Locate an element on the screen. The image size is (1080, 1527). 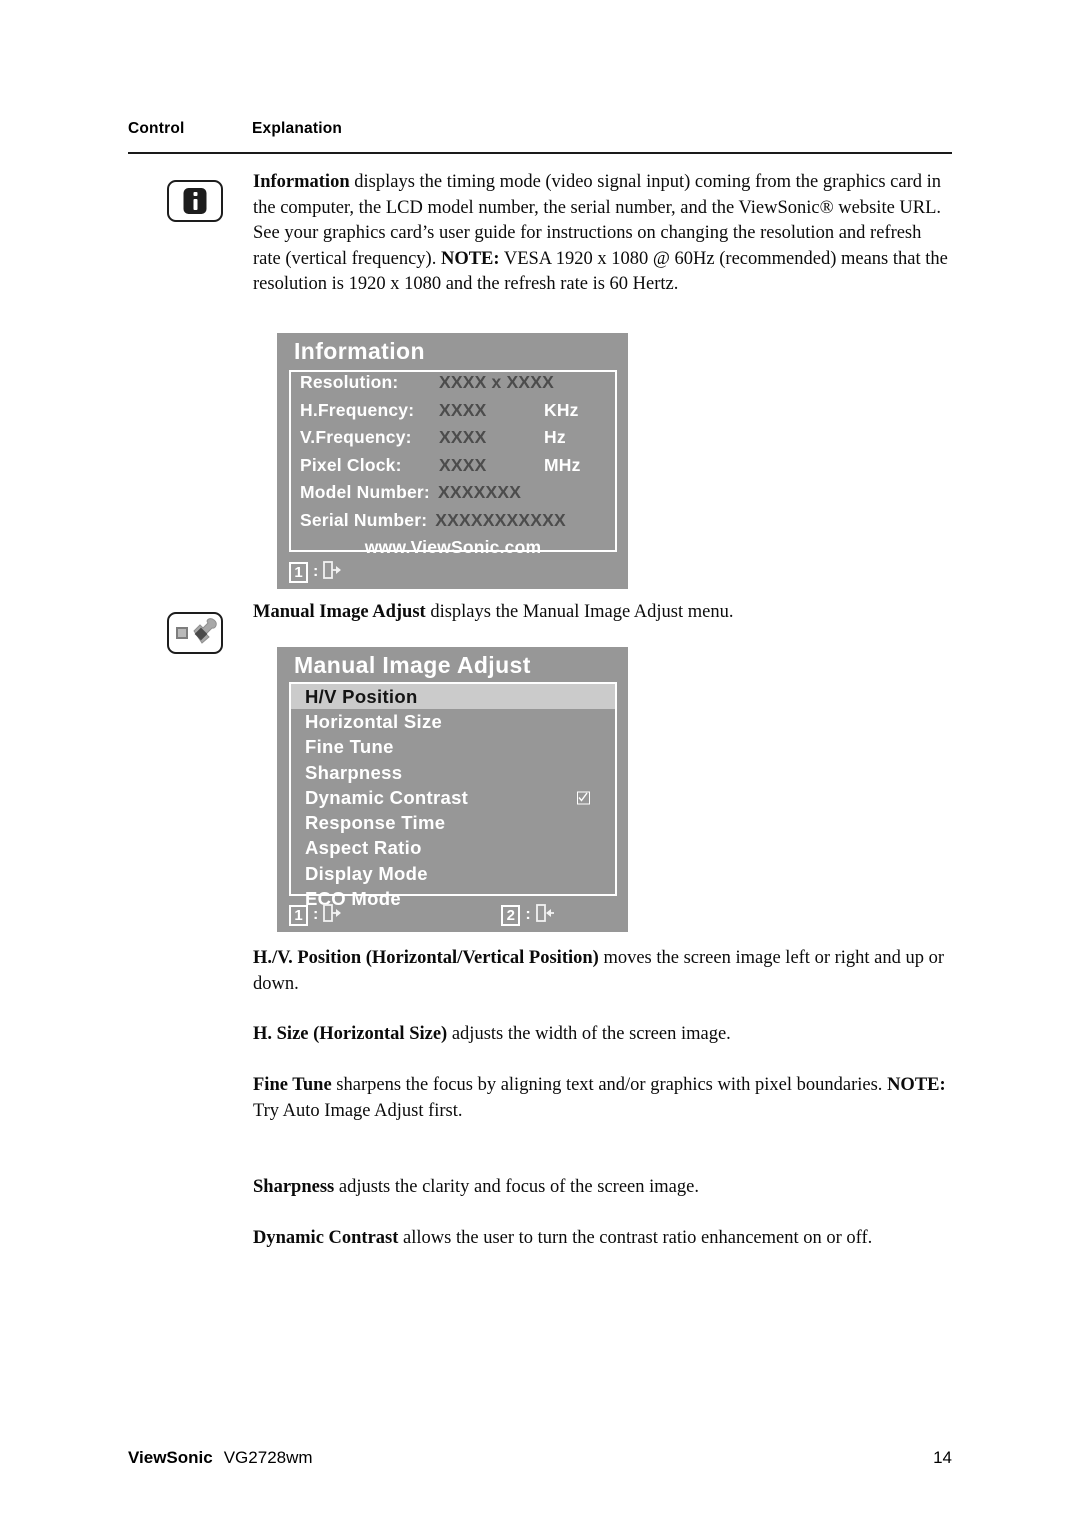
note-label-fine-tune: NOTE: is located at coordinates (916, 1085).